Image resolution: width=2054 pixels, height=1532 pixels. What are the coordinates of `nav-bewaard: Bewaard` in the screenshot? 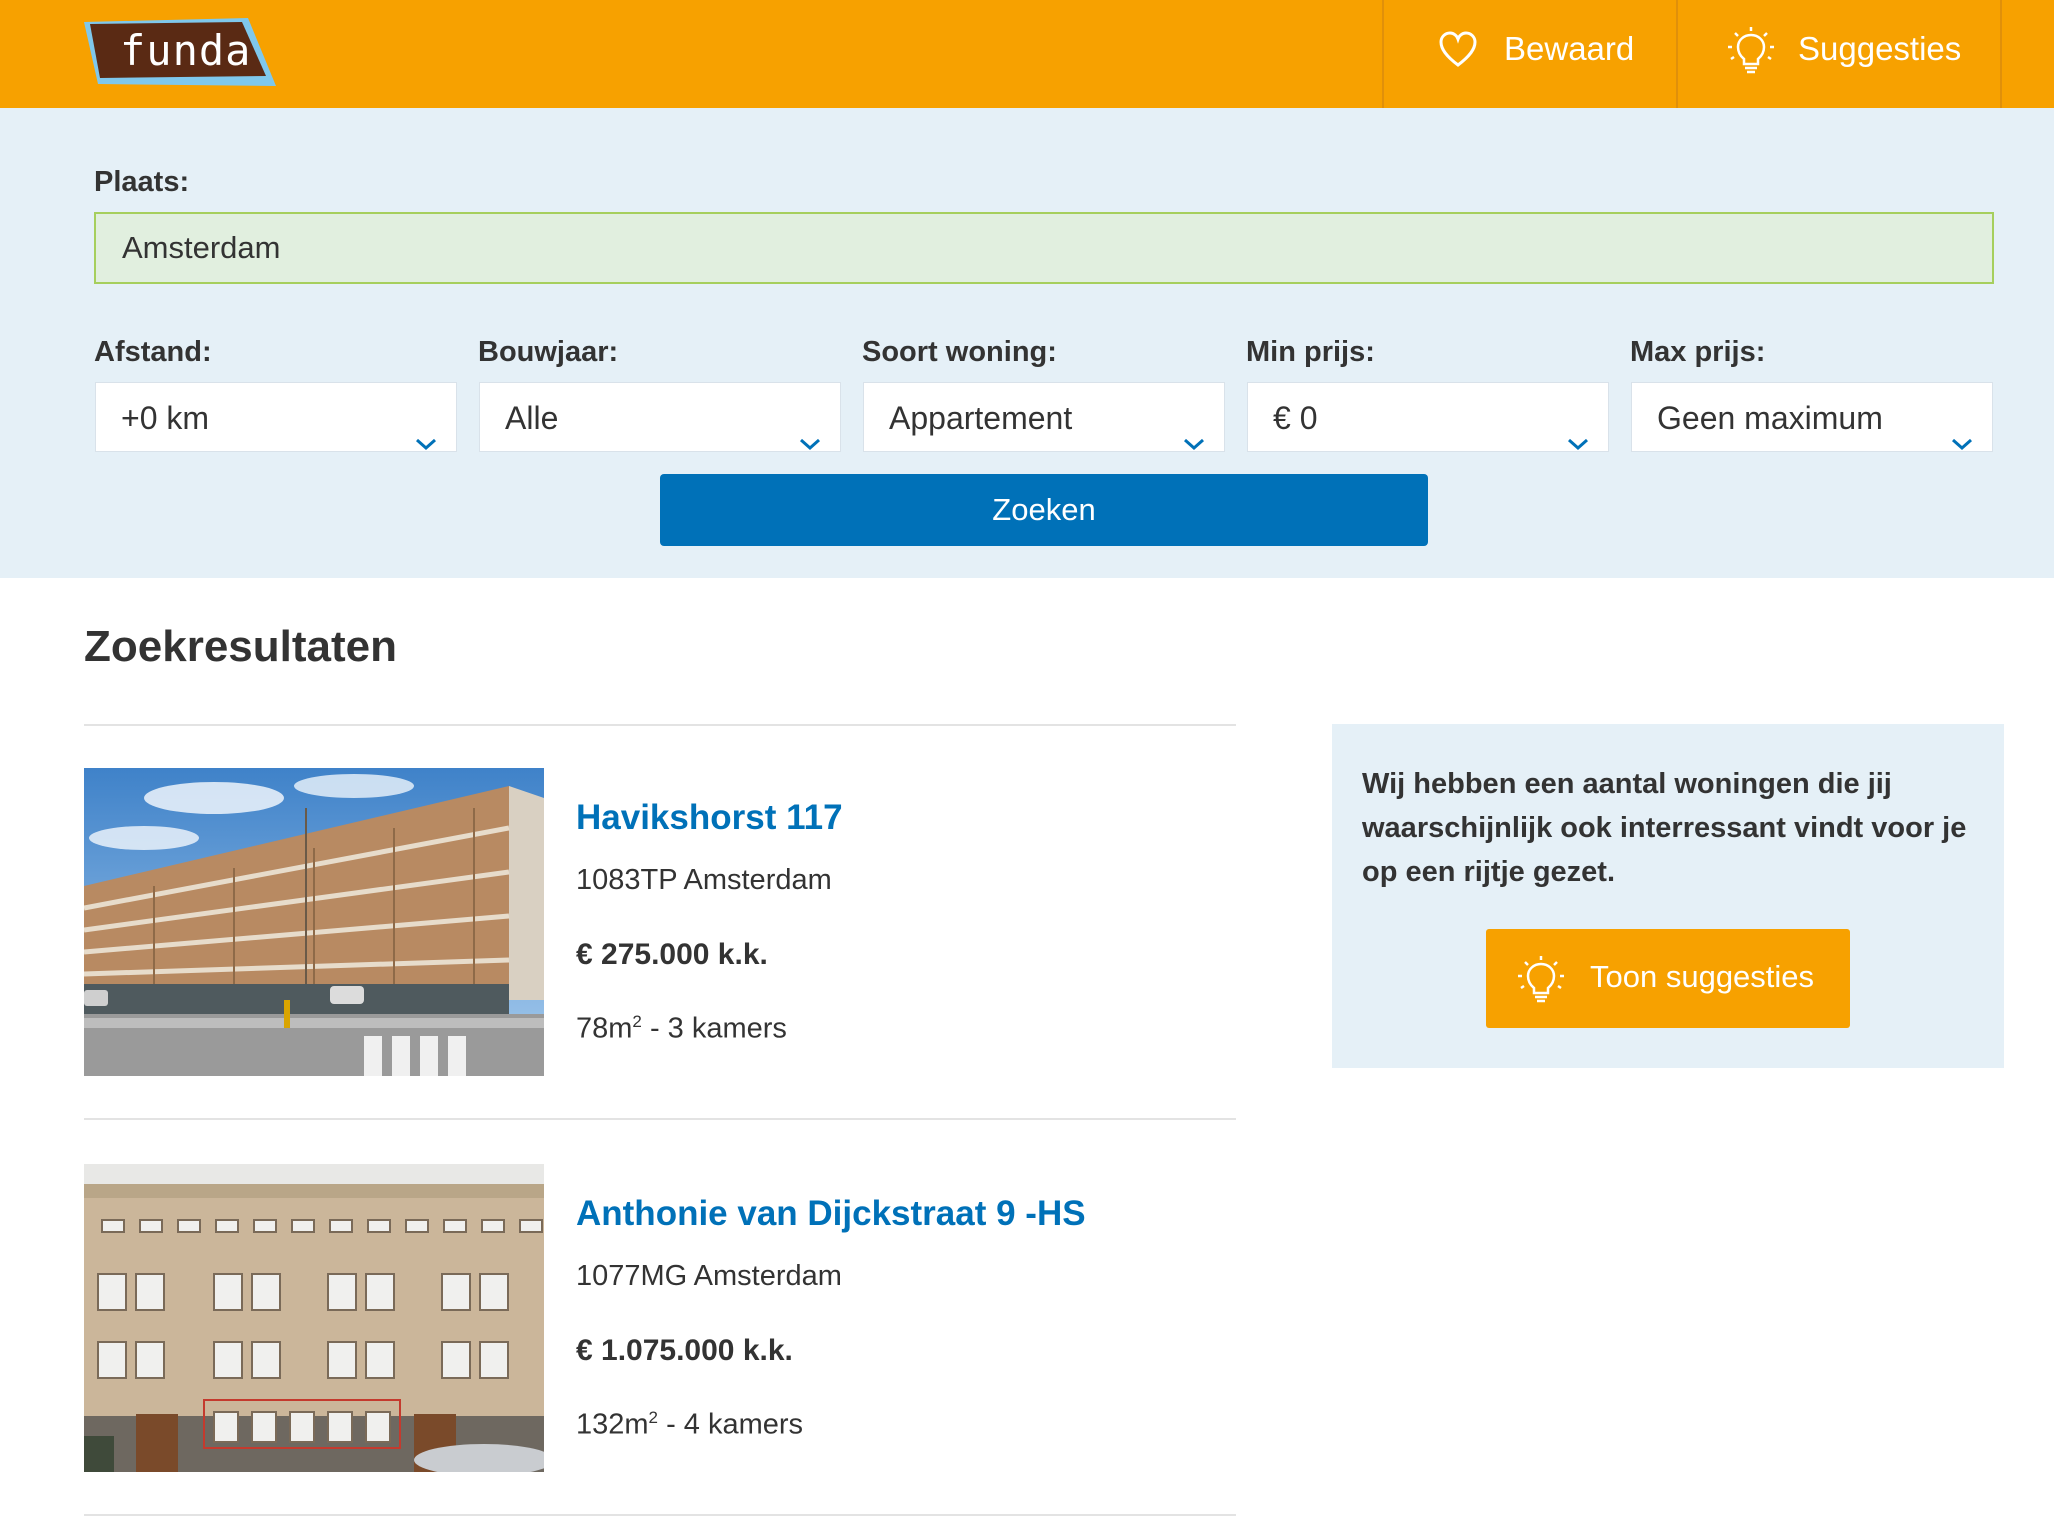 It's located at (1529, 54).